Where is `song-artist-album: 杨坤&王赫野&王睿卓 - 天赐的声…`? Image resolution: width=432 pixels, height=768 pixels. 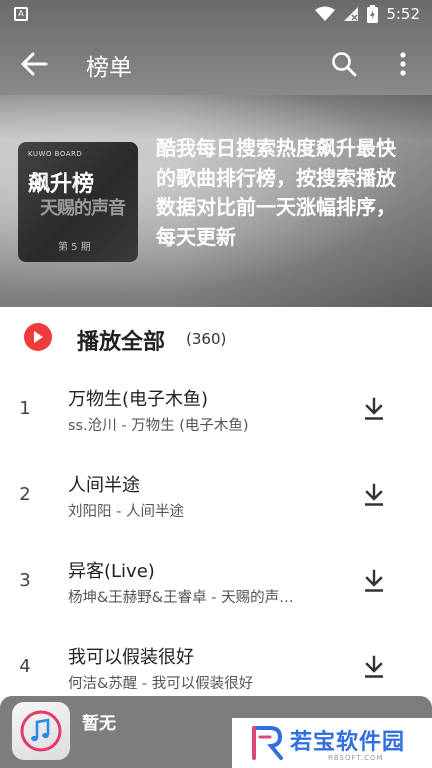 song-artist-album: 杨坤&王赫野&王睿卓 - 天赐的声… is located at coordinates (181, 598).